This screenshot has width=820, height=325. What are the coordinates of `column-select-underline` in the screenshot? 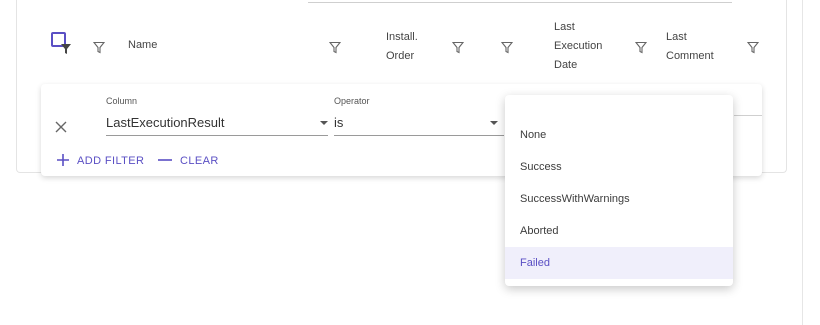 It's located at (217, 135).